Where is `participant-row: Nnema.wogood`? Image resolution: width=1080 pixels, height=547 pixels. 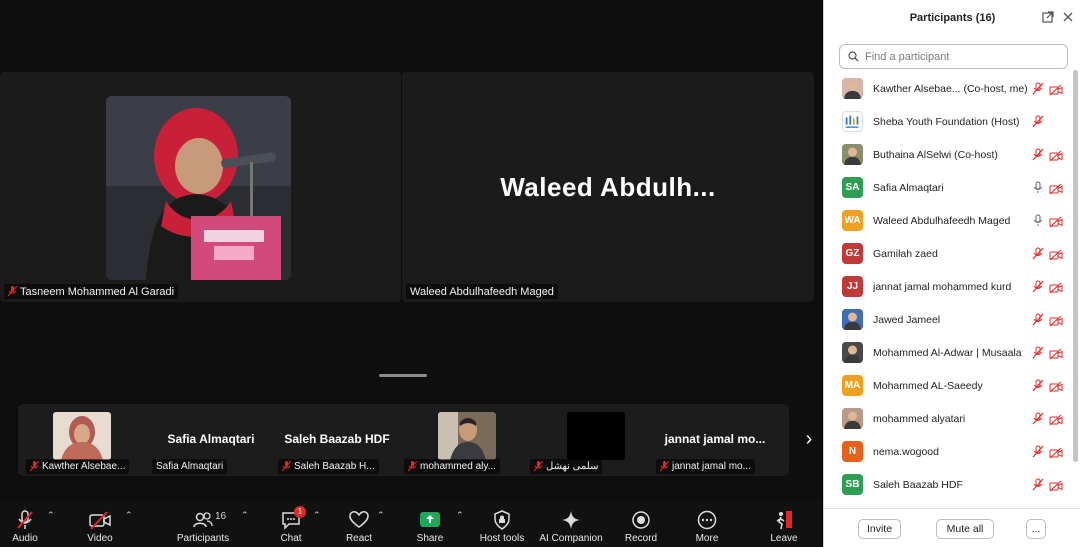 participant-row: Nnema.wogood is located at coordinates (949, 451).